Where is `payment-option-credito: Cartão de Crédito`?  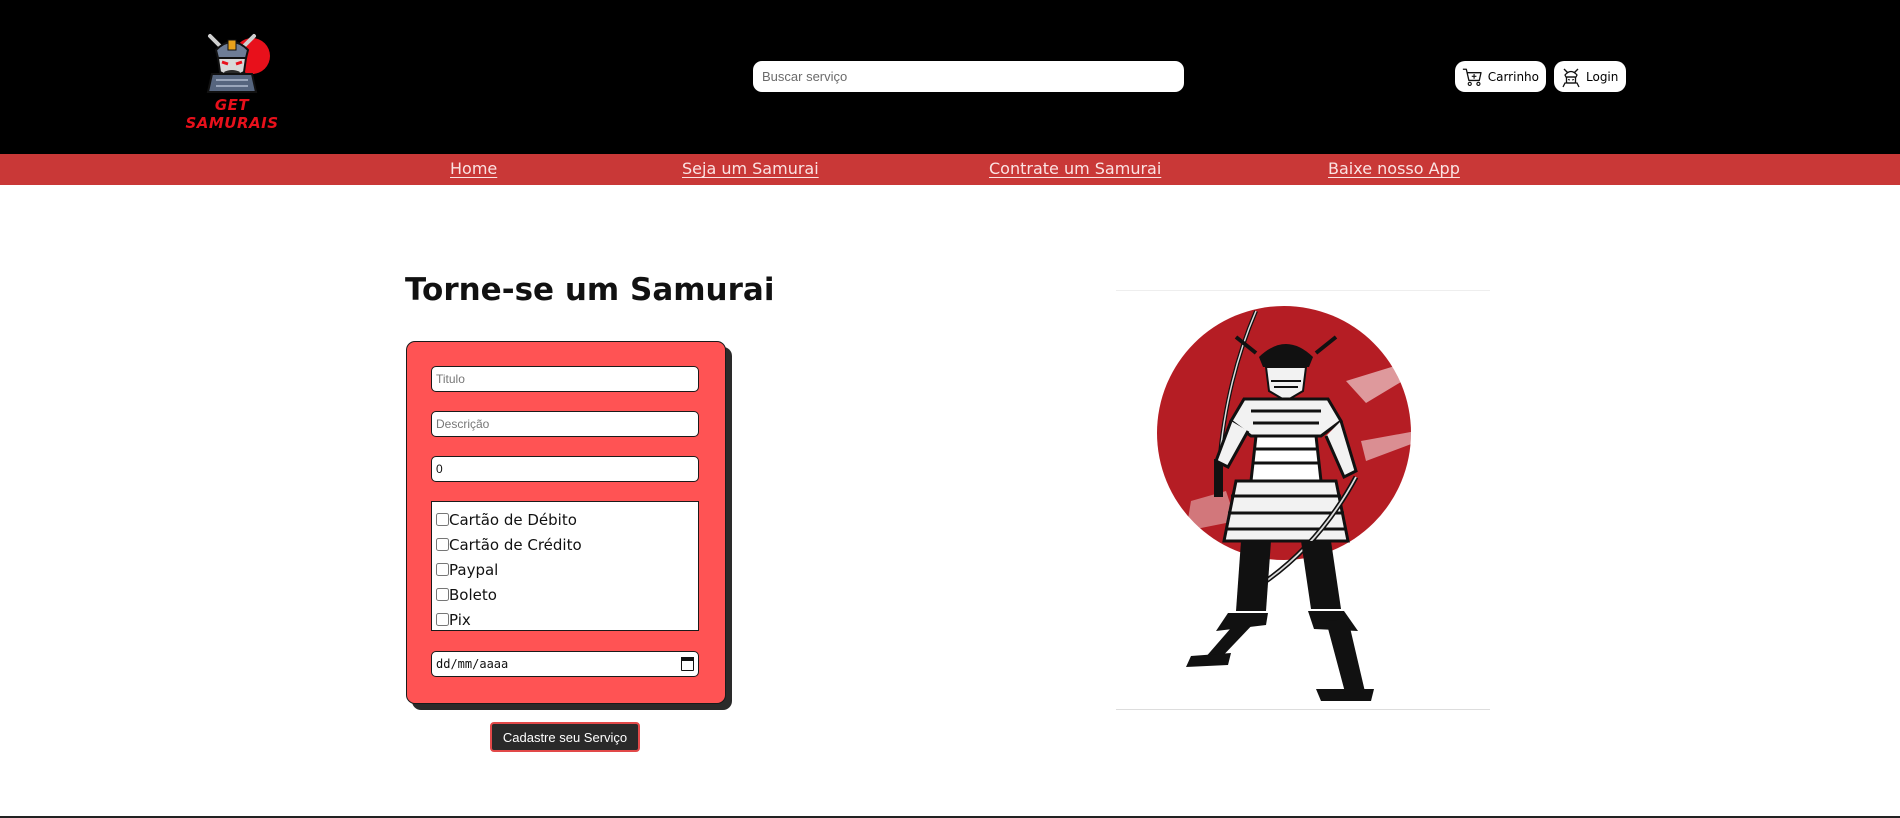 payment-option-credito: Cartão de Crédito is located at coordinates (565, 544).